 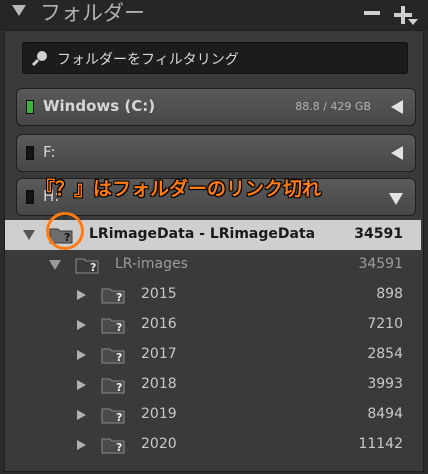 What do you see at coordinates (151, 264) in the screenshot?
I see `folder-label: LR-images` at bounding box center [151, 264].